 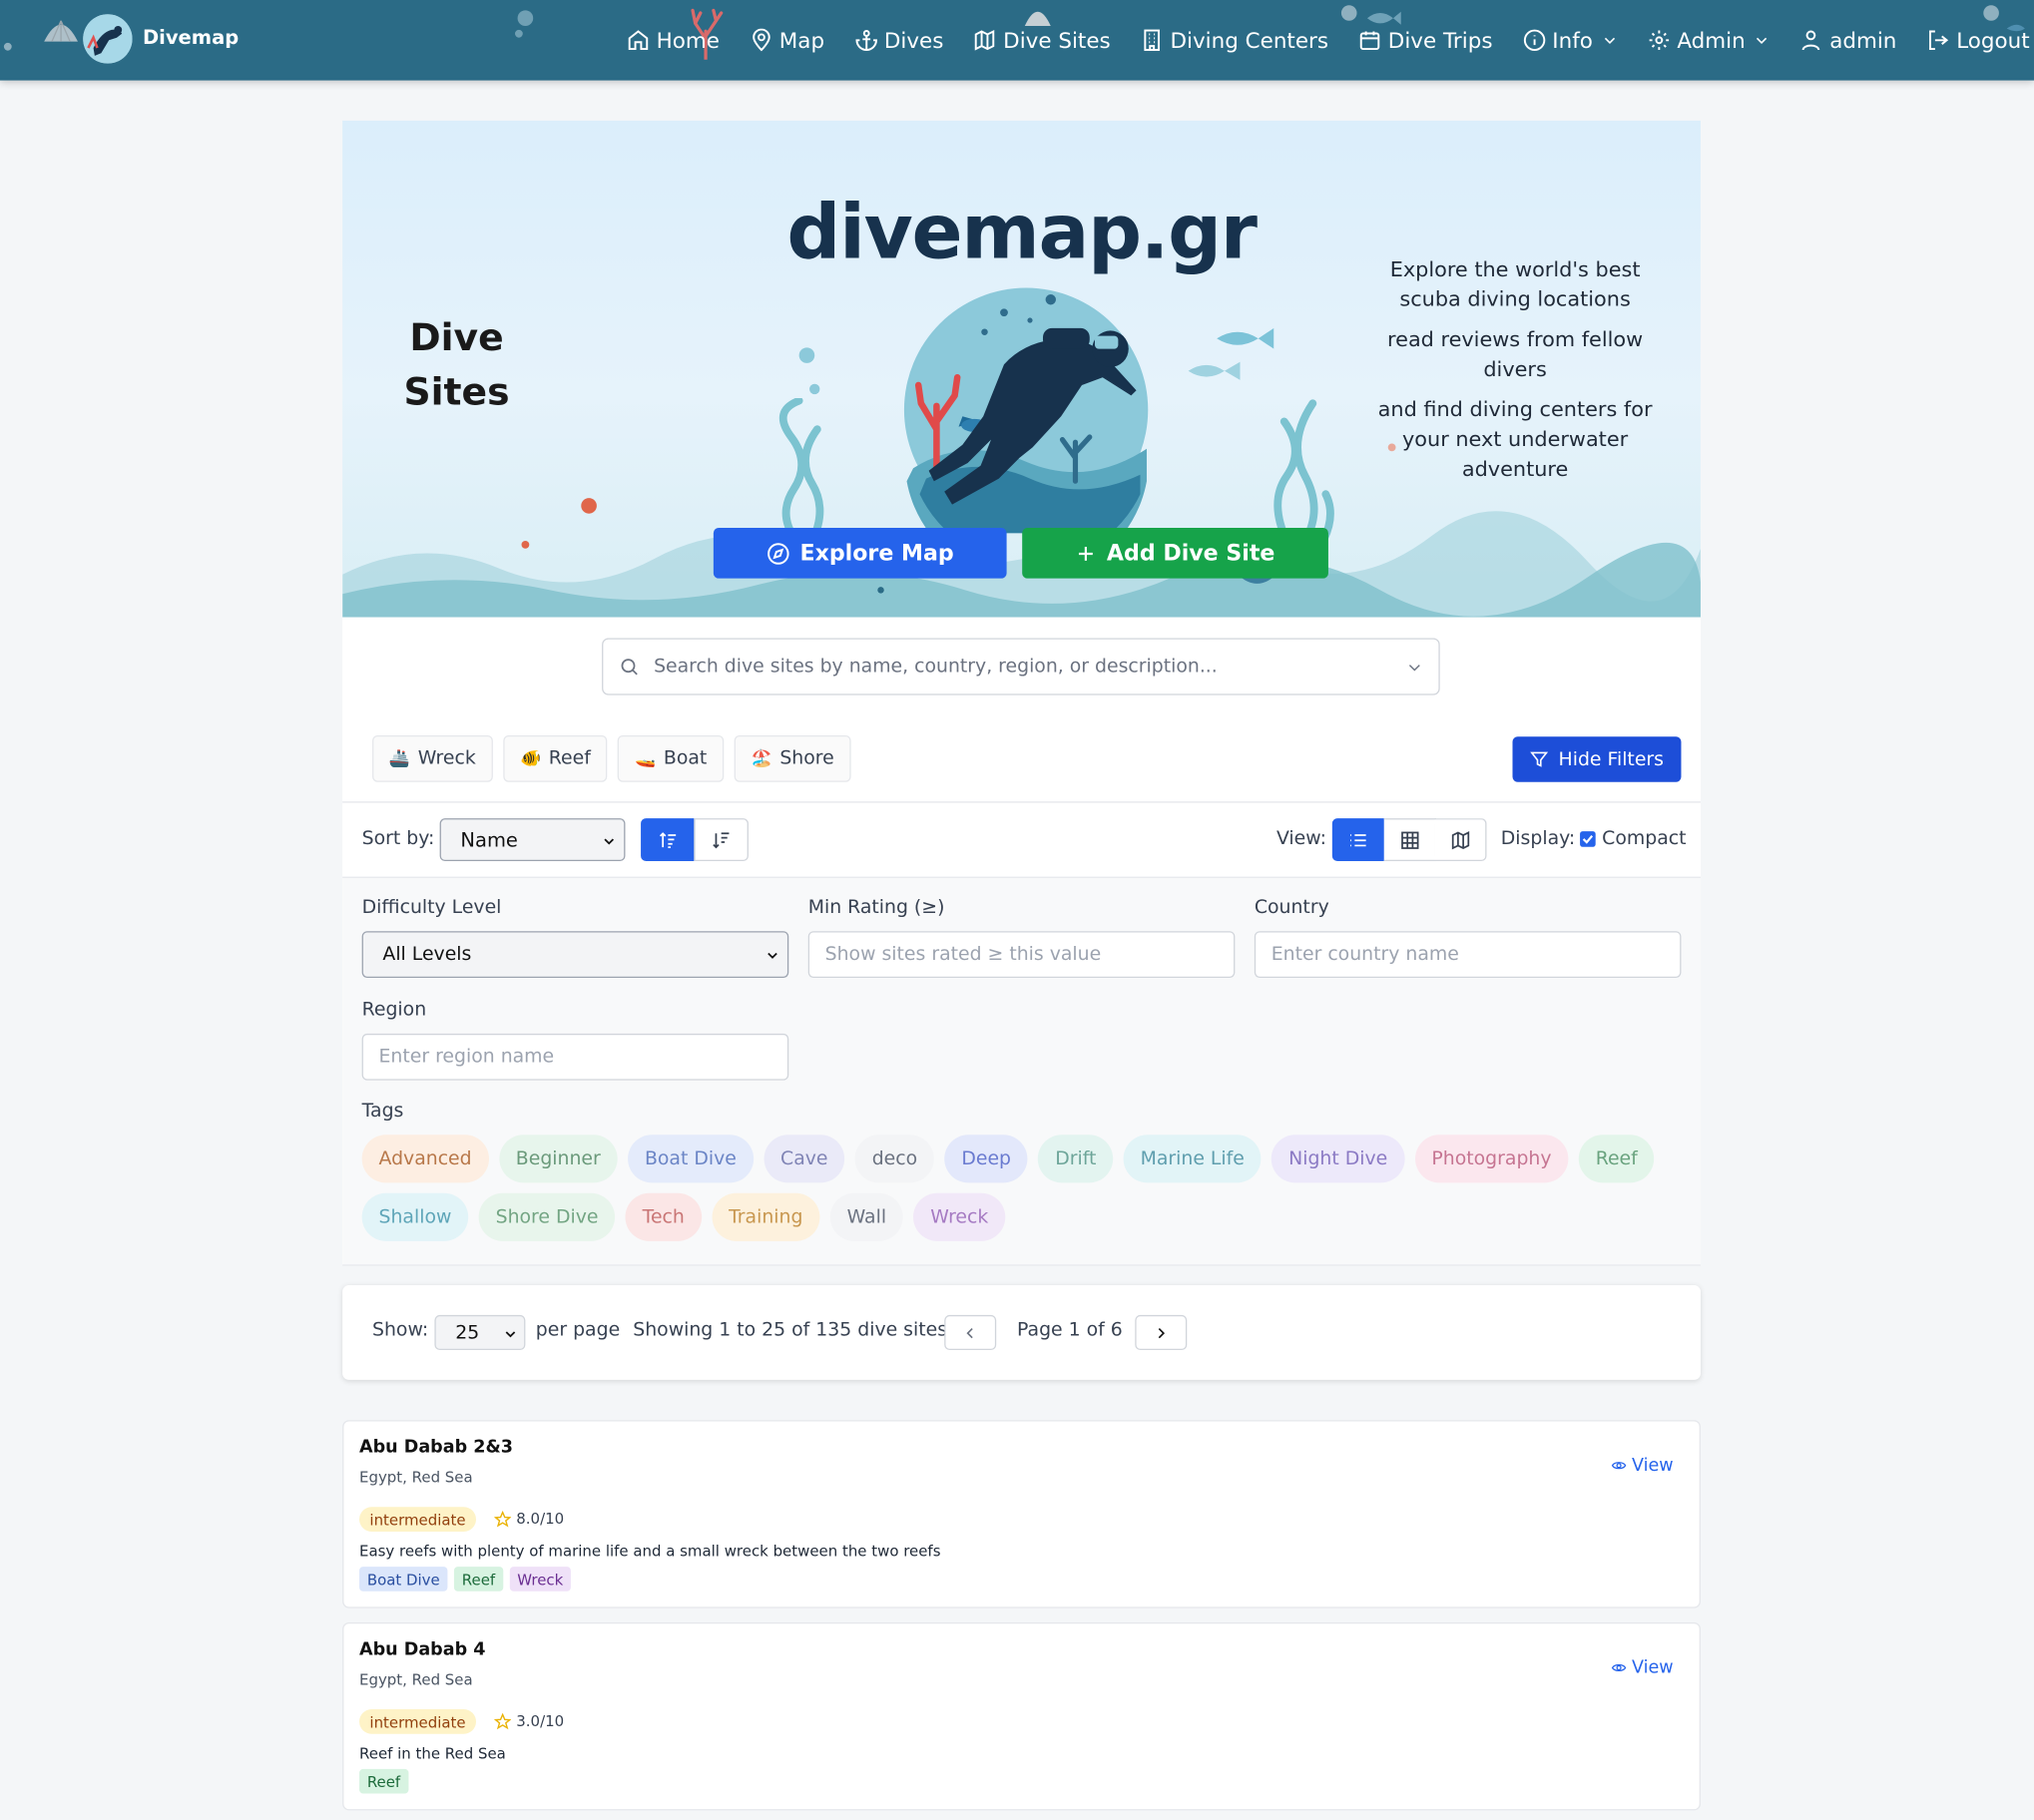 What do you see at coordinates (1076, 1159) in the screenshot?
I see `tag-filter-chip: Drift` at bounding box center [1076, 1159].